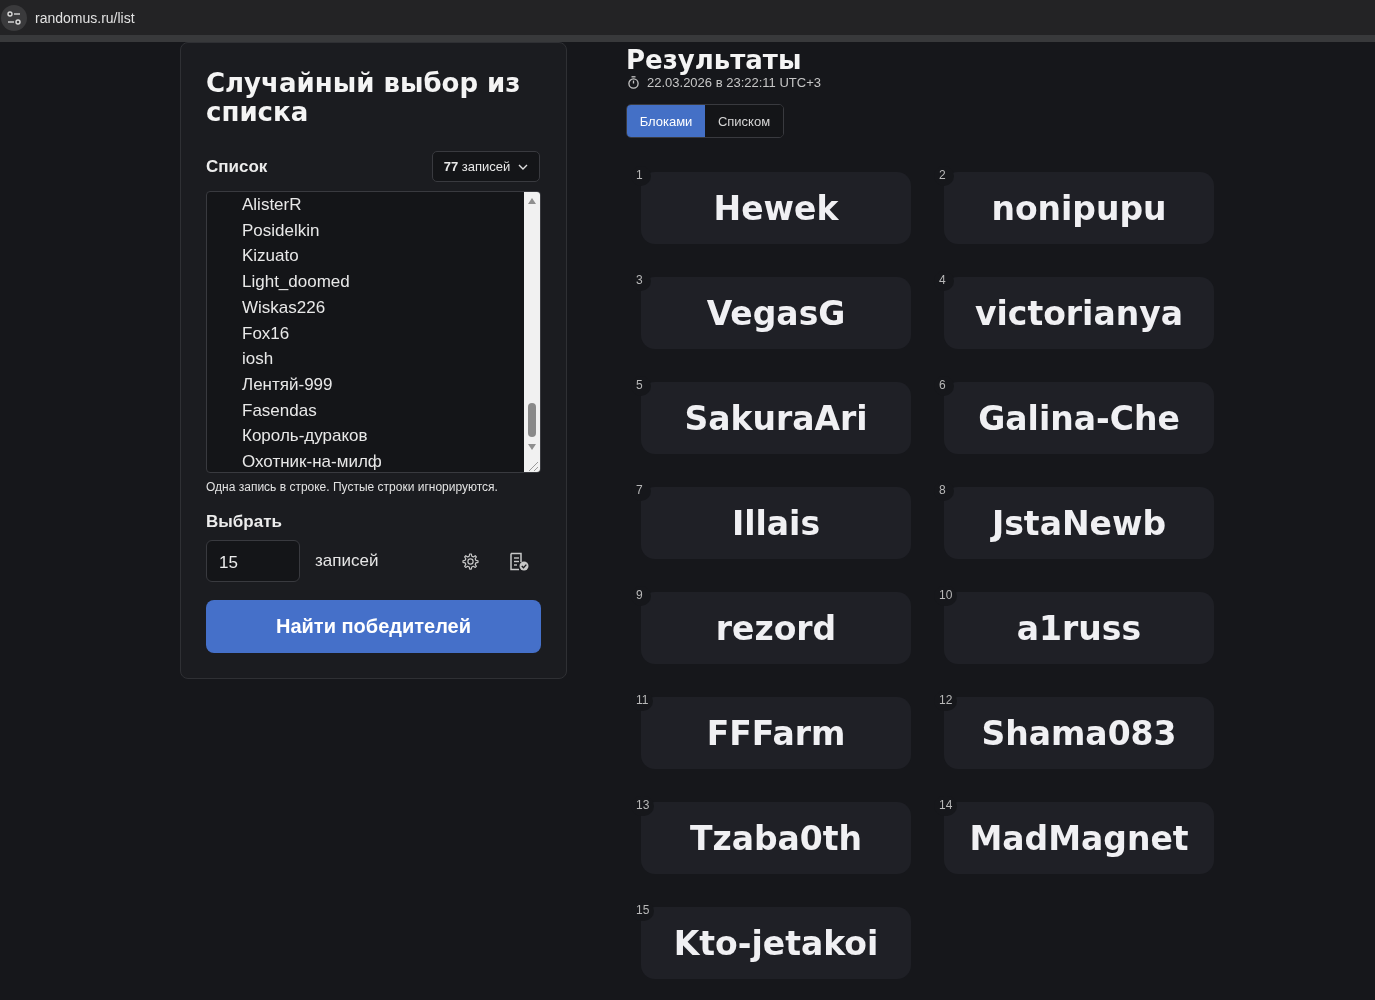 The height and width of the screenshot is (1000, 1375). What do you see at coordinates (714, 60) in the screenshot?
I see `results-title: Результаты` at bounding box center [714, 60].